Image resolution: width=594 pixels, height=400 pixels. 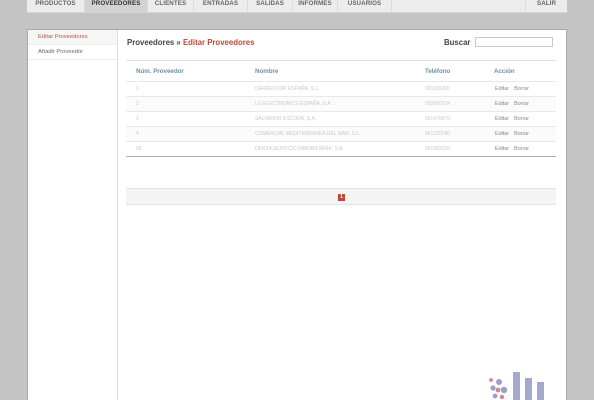 What do you see at coordinates (270, 6) in the screenshot?
I see `nav-salidas: SALIDAS` at bounding box center [270, 6].